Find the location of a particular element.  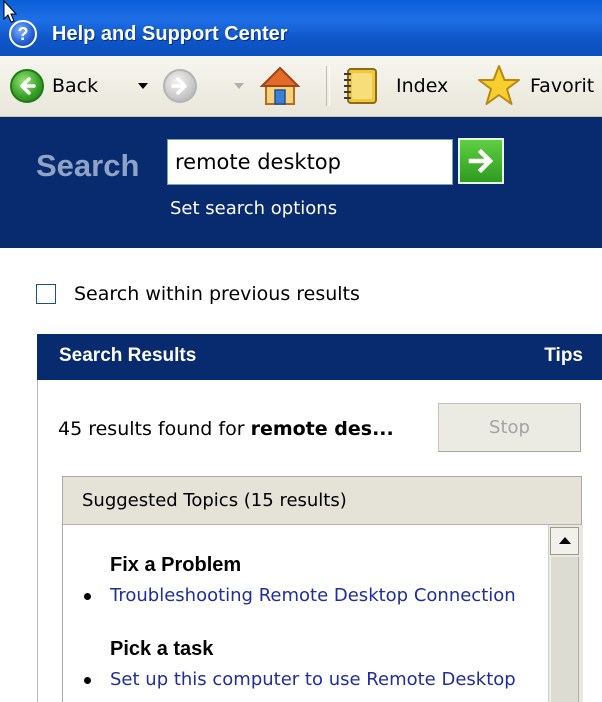

back-button-label: Back is located at coordinates (75, 86).